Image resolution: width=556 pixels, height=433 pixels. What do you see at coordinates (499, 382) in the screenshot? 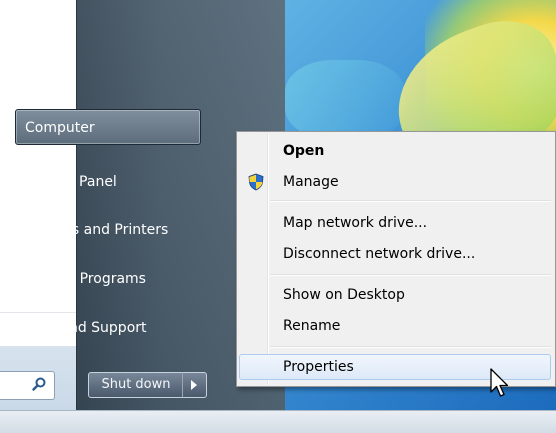
I see `mouse-cursor-icon` at bounding box center [499, 382].